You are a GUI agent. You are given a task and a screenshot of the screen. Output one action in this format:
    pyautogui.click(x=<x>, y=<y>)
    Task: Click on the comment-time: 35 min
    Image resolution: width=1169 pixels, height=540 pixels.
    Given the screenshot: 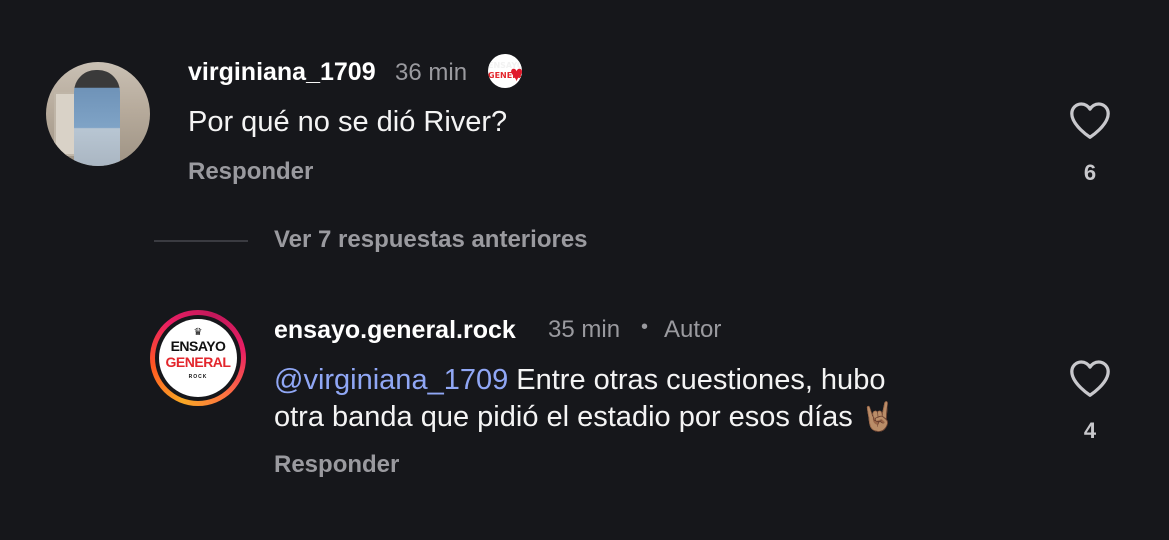 What is the action you would take?
    pyautogui.click(x=584, y=329)
    